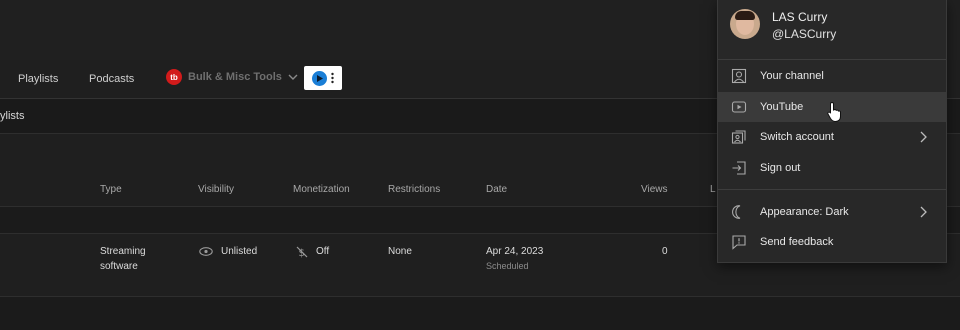  Describe the element at coordinates (323, 251) in the screenshot. I see `monetization-value: Off` at that location.